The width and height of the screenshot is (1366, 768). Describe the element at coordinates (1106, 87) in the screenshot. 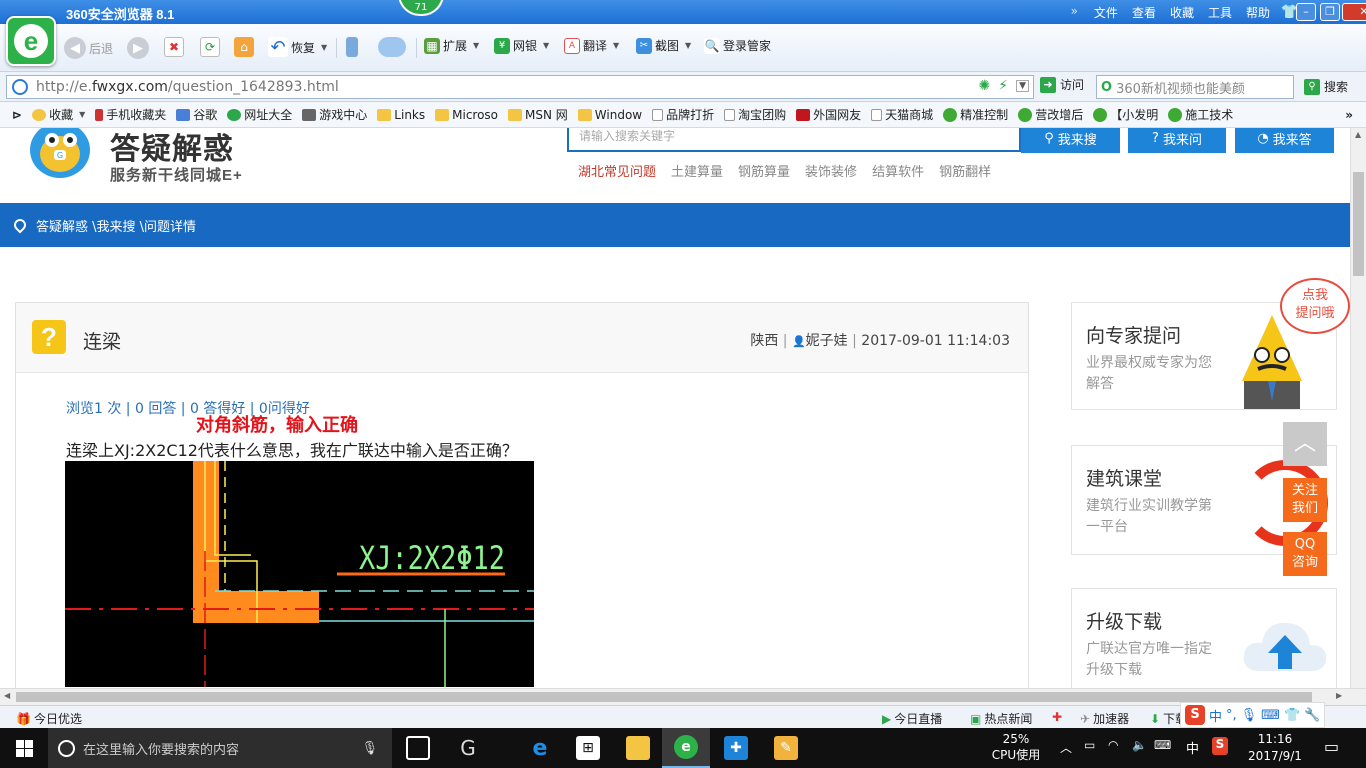

I see `search-engine-icon: O` at that location.